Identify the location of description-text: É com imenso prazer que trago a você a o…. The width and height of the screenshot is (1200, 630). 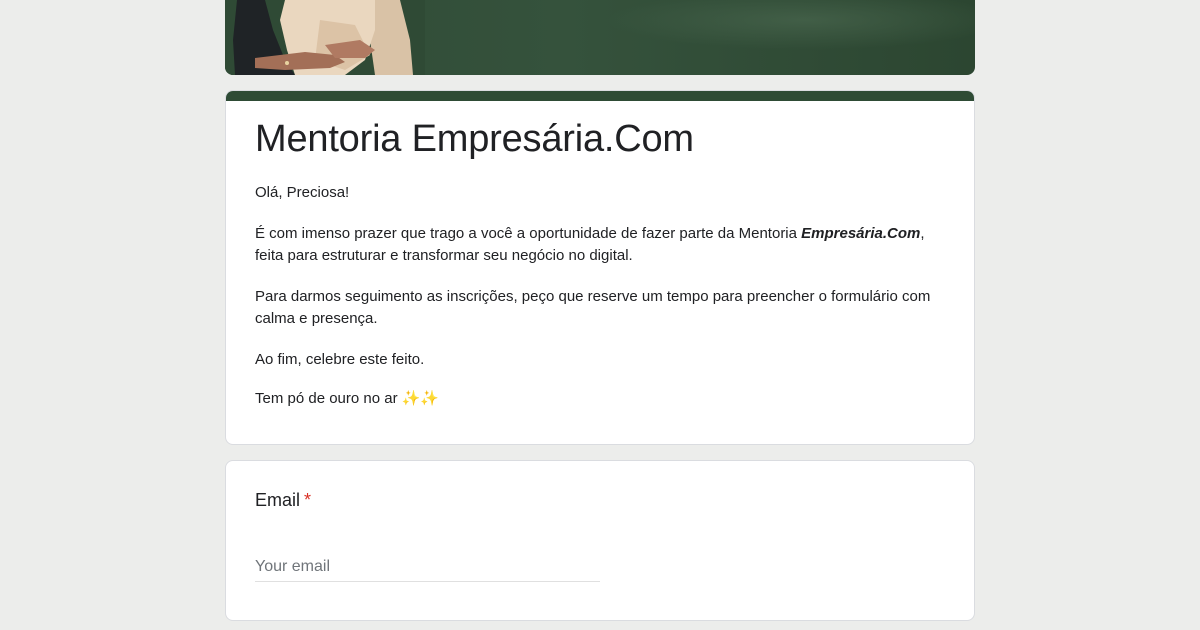
(528, 233).